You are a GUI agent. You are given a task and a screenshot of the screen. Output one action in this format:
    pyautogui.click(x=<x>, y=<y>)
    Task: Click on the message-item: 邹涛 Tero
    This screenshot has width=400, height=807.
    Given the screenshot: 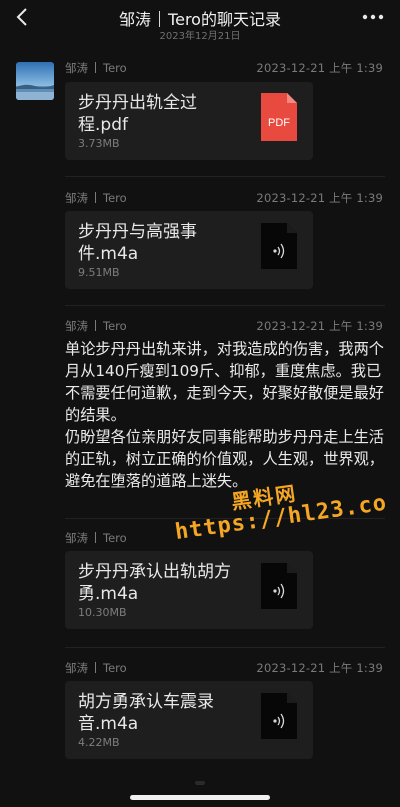 What is the action you would take?
    pyautogui.click(x=224, y=538)
    